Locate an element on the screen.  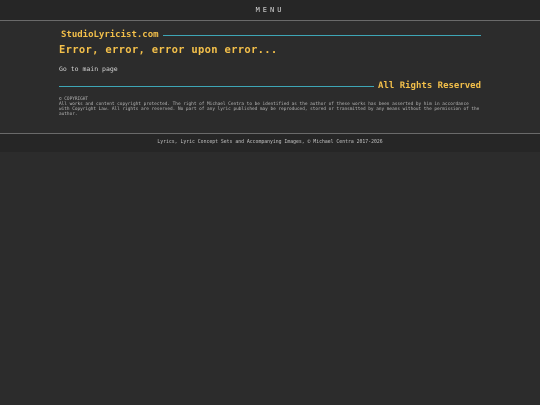
header-rule is located at coordinates (321, 35).